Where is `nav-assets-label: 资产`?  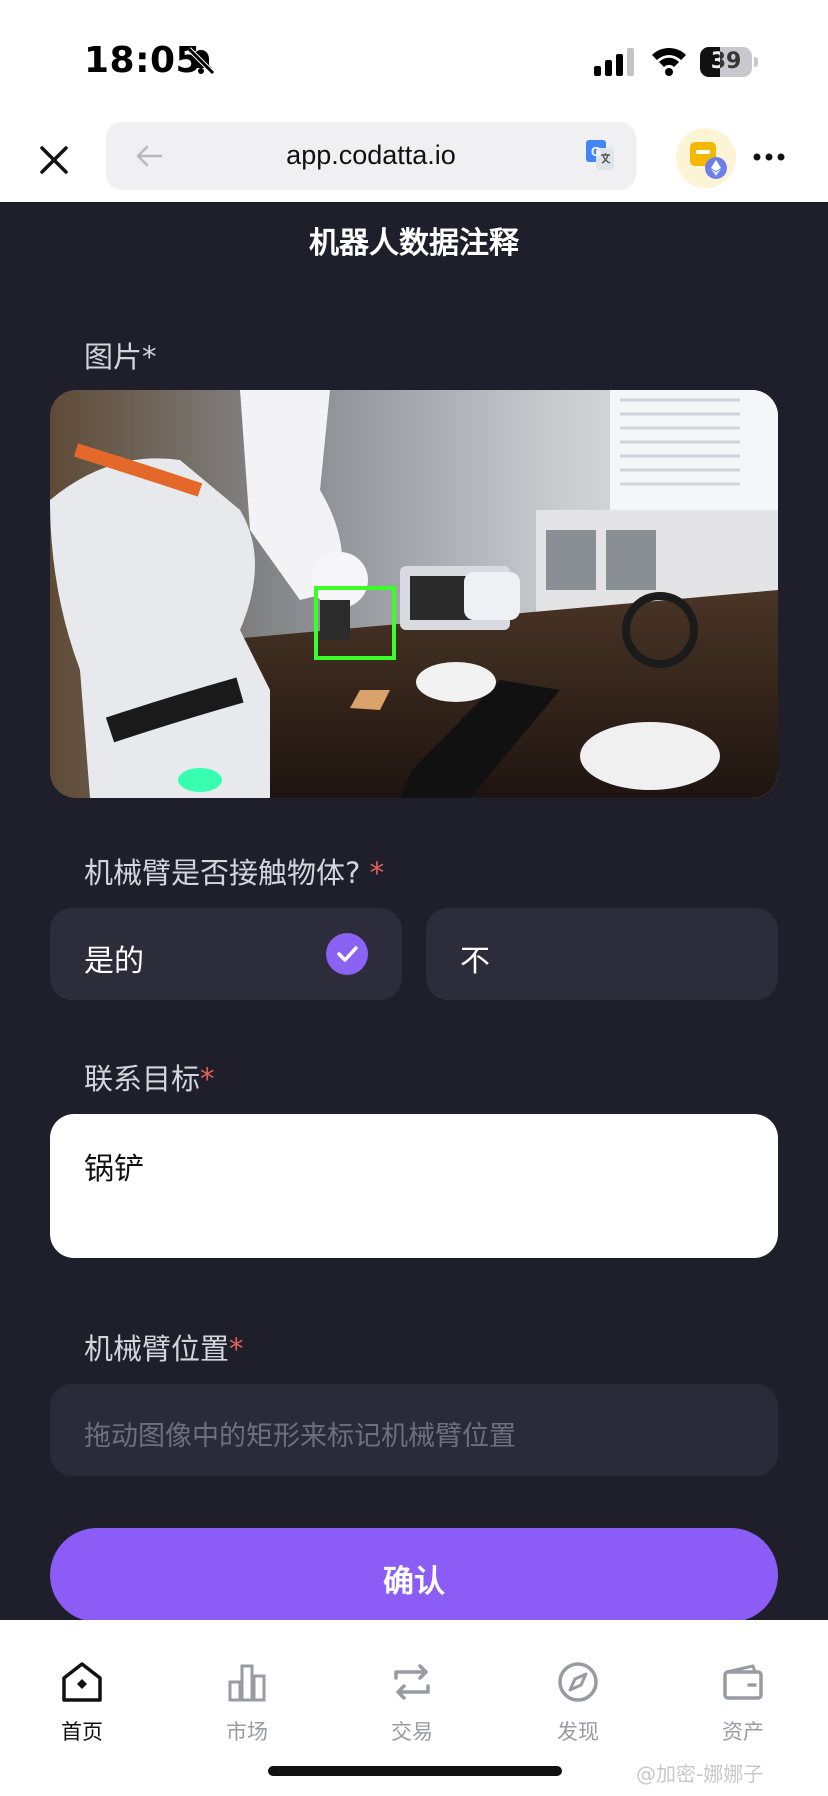 nav-assets-label: 资产 is located at coordinates (743, 1732).